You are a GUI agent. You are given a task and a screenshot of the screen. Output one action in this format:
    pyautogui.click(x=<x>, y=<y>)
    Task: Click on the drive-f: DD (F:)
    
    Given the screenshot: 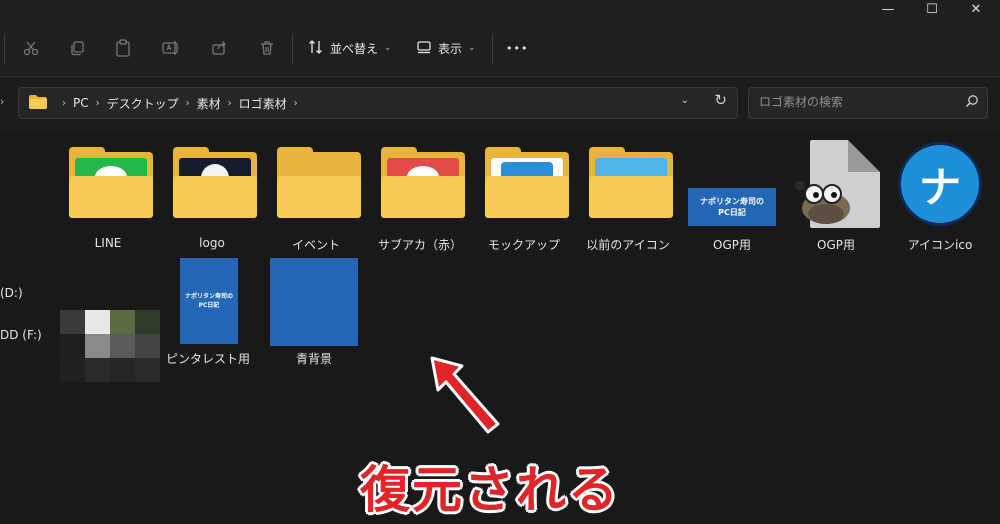 What is the action you would take?
    pyautogui.click(x=21, y=335)
    